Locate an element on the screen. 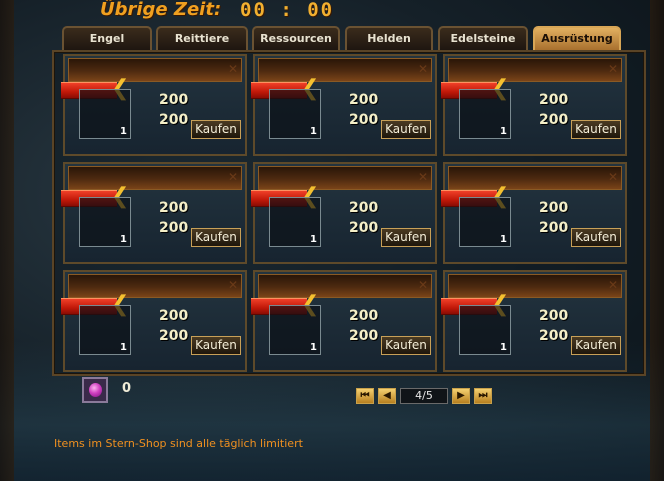  next-page-button: ▶ is located at coordinates (461, 396).